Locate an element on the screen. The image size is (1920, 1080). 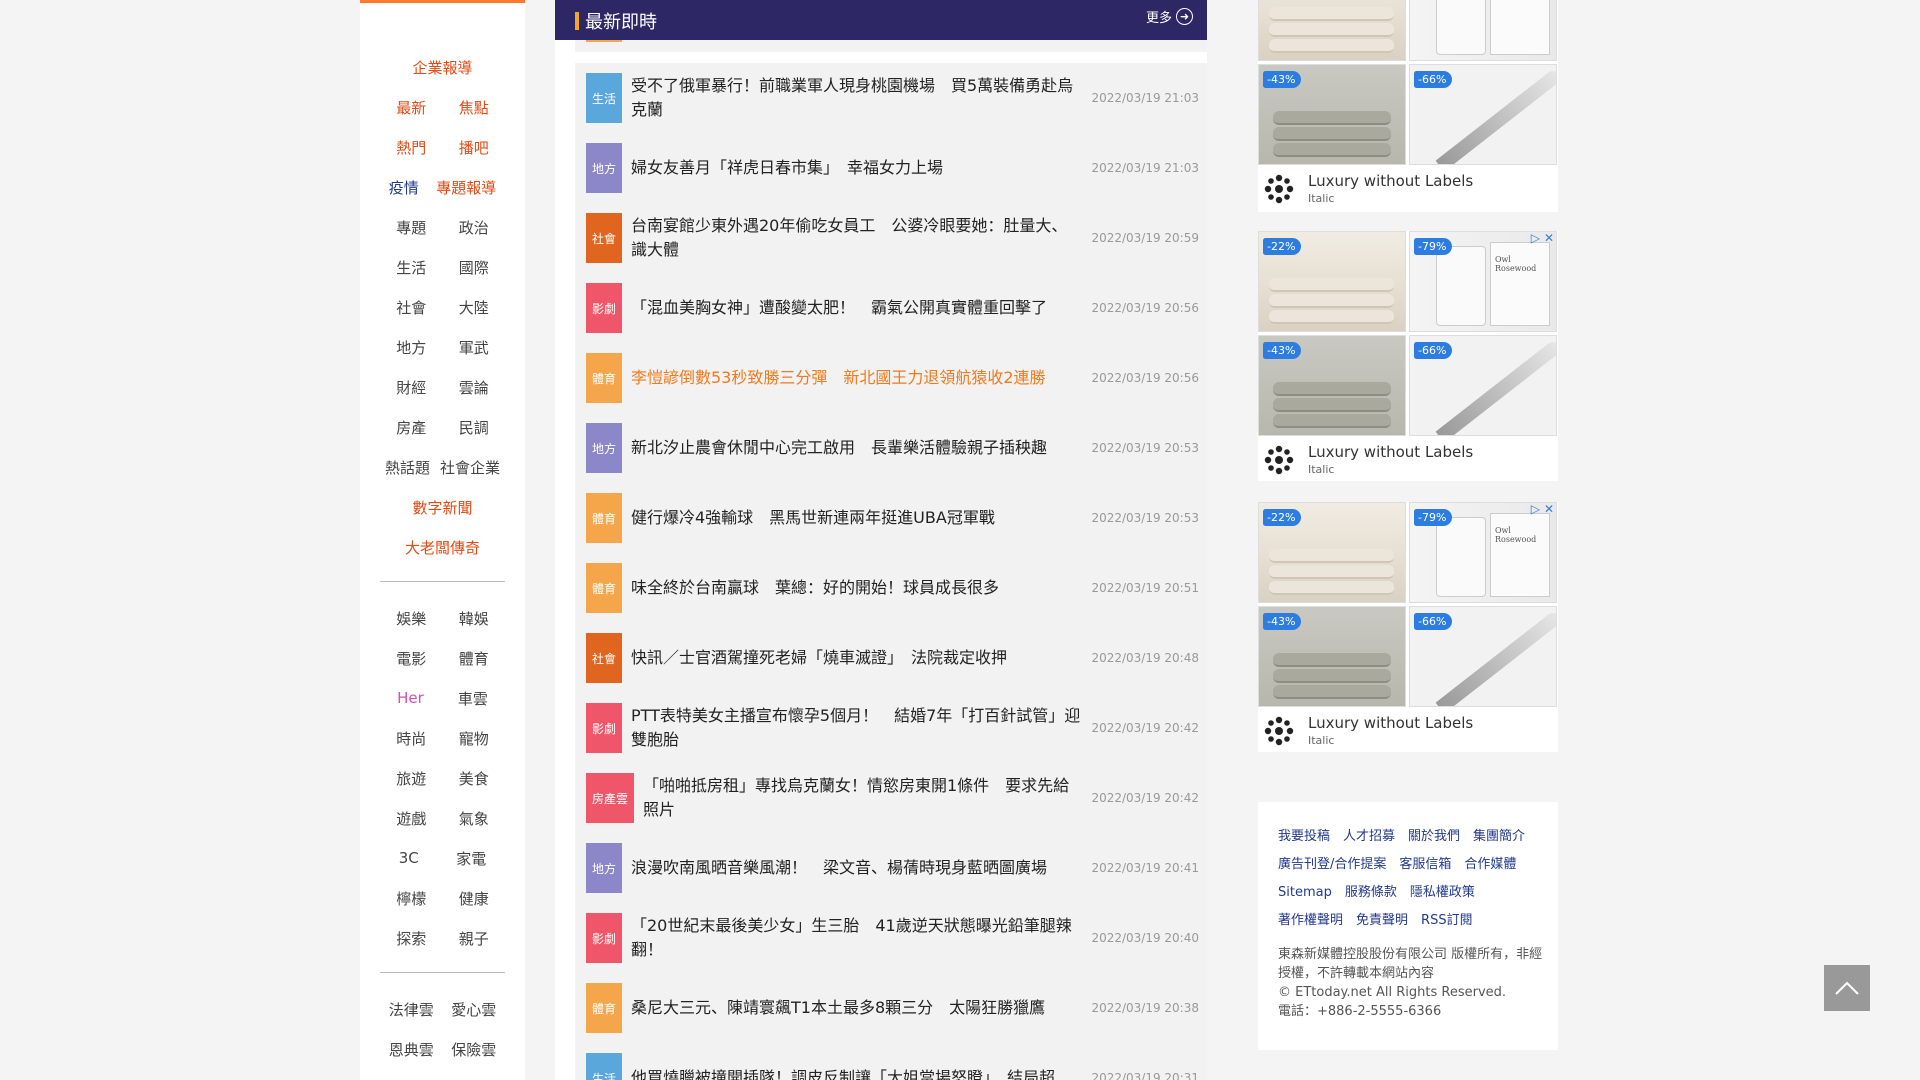
footer-link: 我要投稿 is located at coordinates (1304, 836).